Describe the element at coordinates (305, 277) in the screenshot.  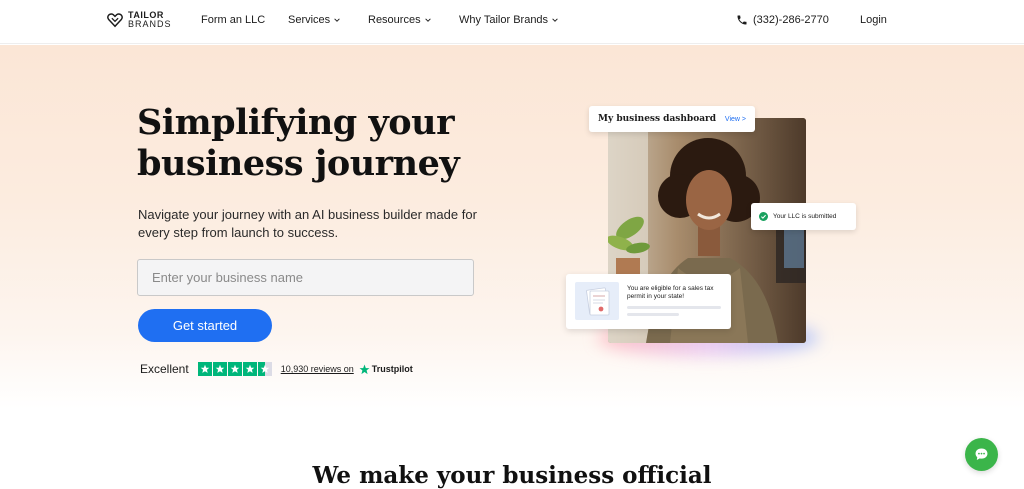
I see `business-name-input` at that location.